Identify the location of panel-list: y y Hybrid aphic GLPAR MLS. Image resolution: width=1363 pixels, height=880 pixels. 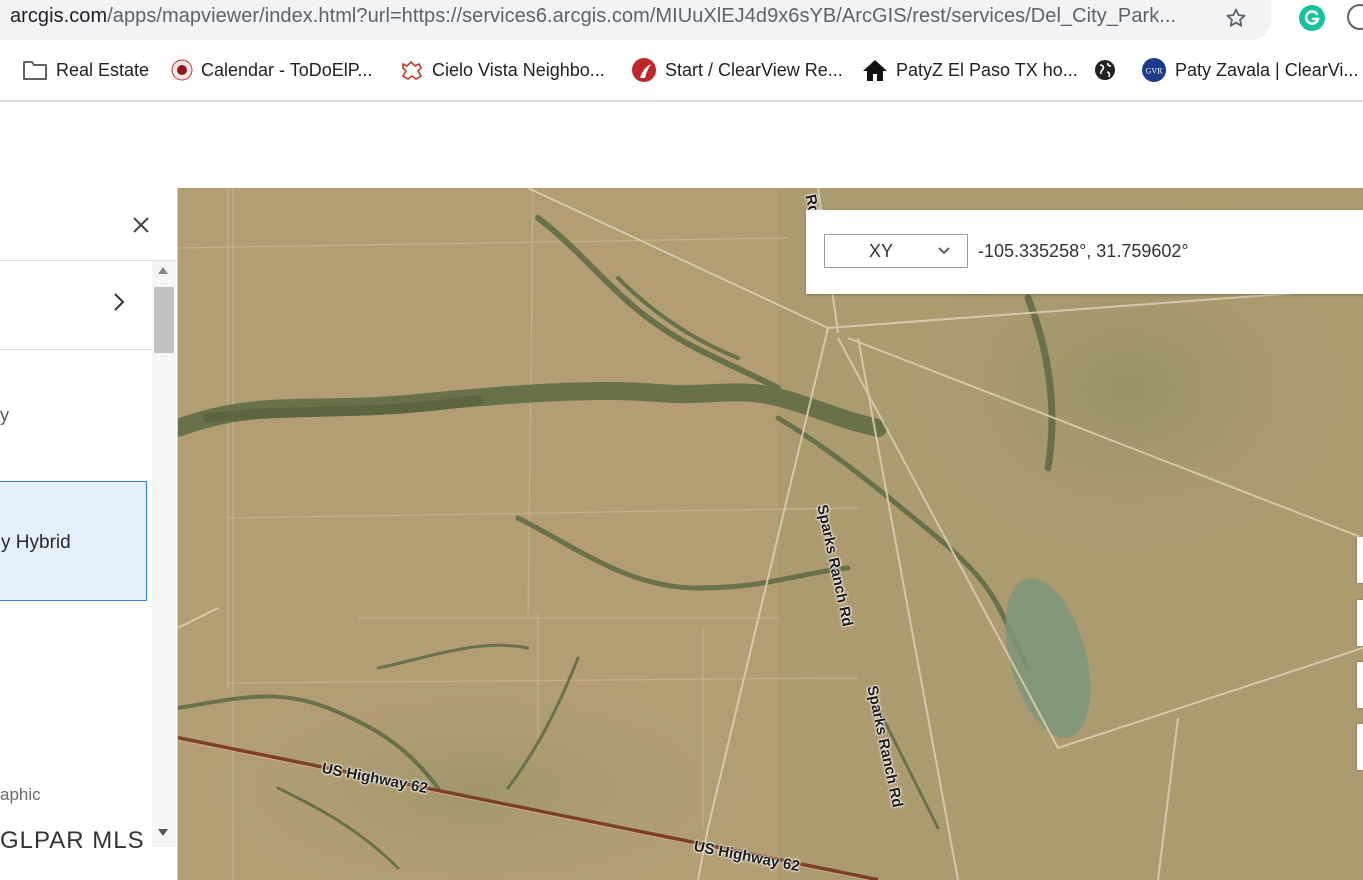
(76, 561).